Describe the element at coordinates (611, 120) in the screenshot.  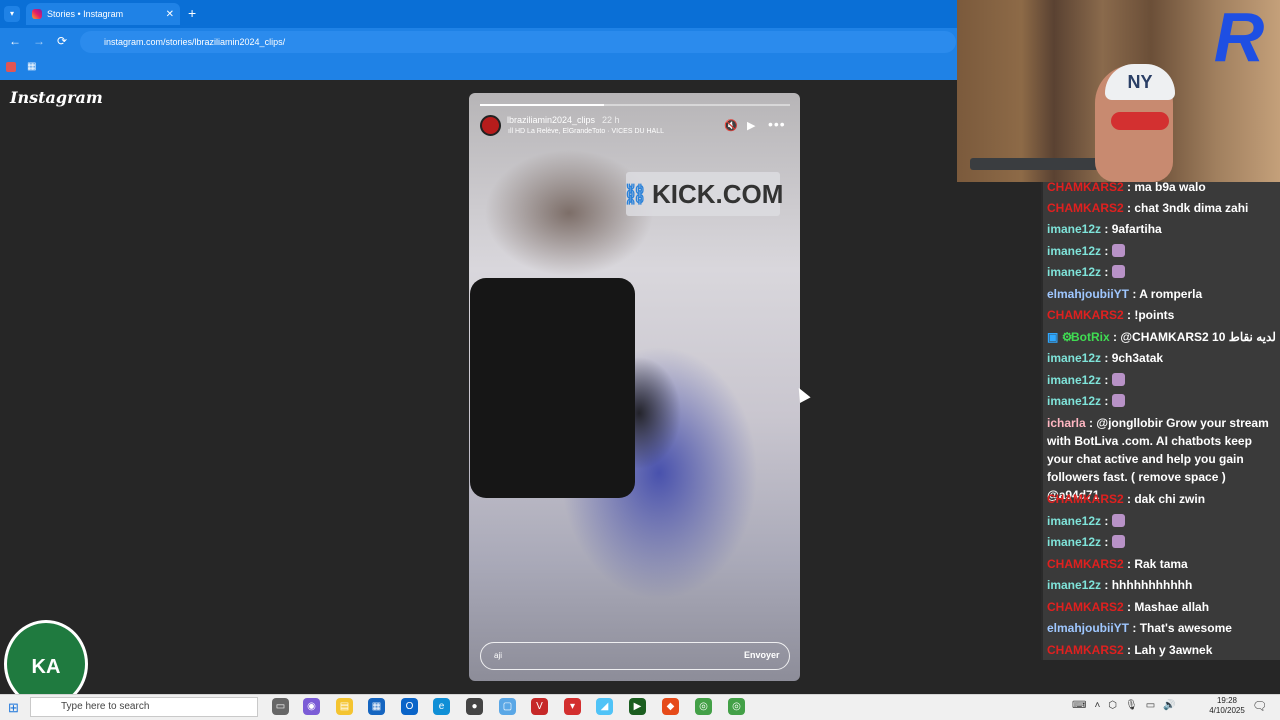
I see `story-timestamp: 22 h` at that location.